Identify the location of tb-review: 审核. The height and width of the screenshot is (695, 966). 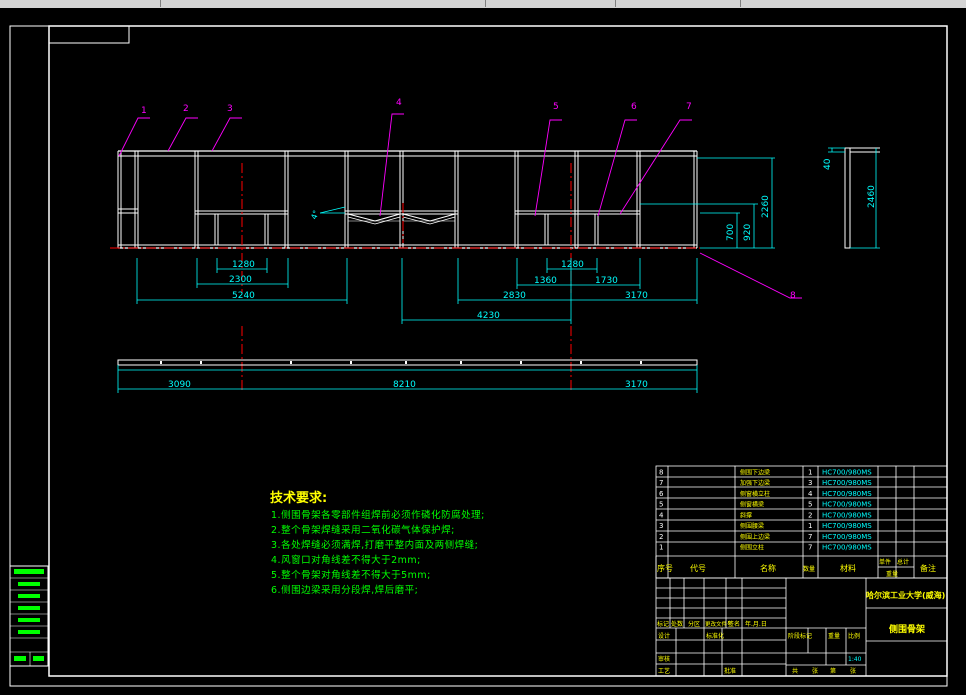
(664, 659).